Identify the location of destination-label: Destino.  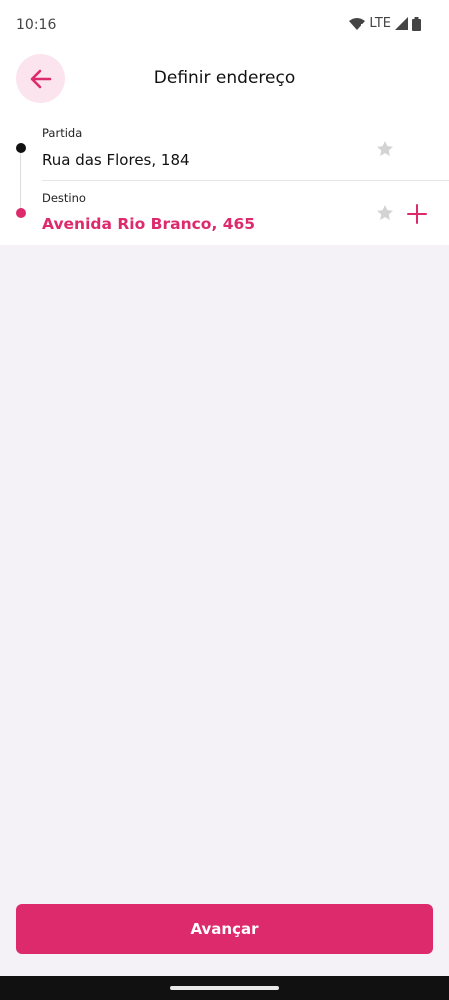
(64, 198).